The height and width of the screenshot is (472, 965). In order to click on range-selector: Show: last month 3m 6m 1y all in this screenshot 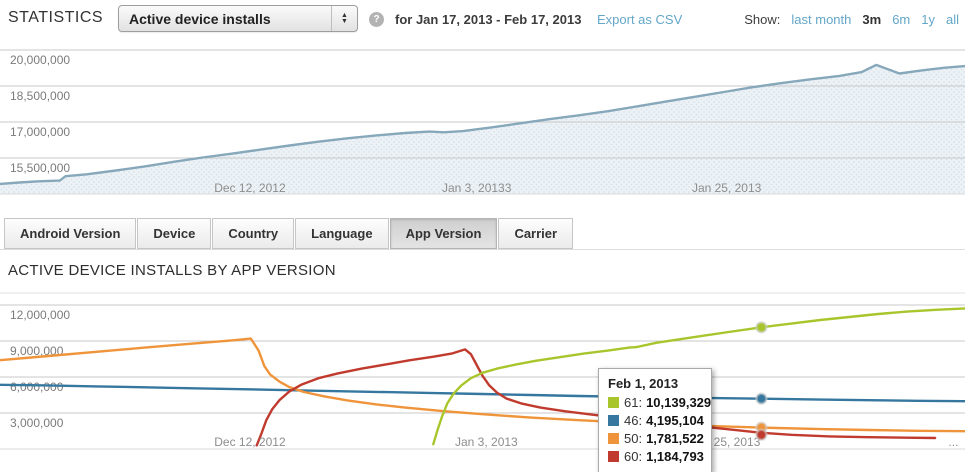, I will do `click(851, 19)`.